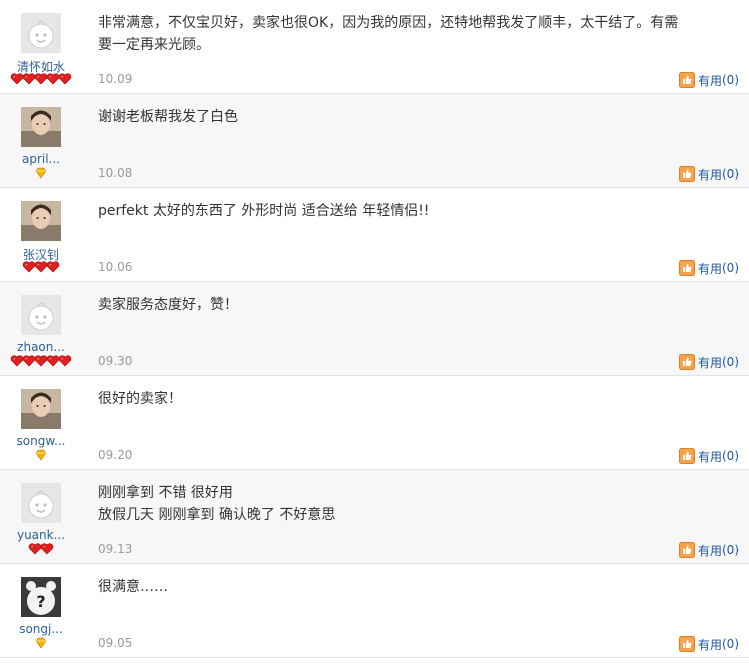  I want to click on review-date: 10.09, so click(115, 79).